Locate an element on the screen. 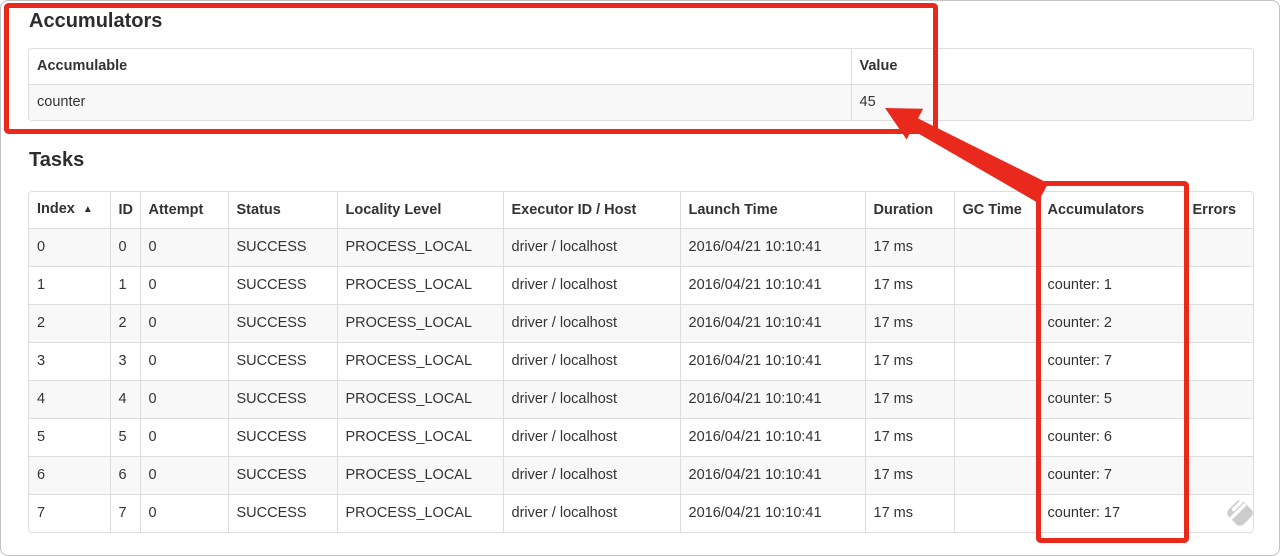  column-header-accumulators: Accumulators is located at coordinates (1111, 210).